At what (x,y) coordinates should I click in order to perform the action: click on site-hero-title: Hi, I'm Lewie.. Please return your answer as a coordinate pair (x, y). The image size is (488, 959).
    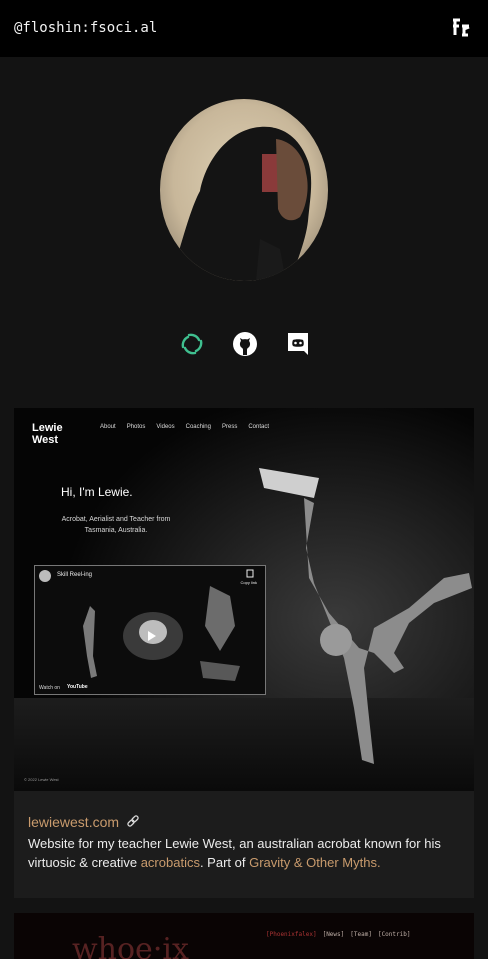
    Looking at the image, I should click on (97, 492).